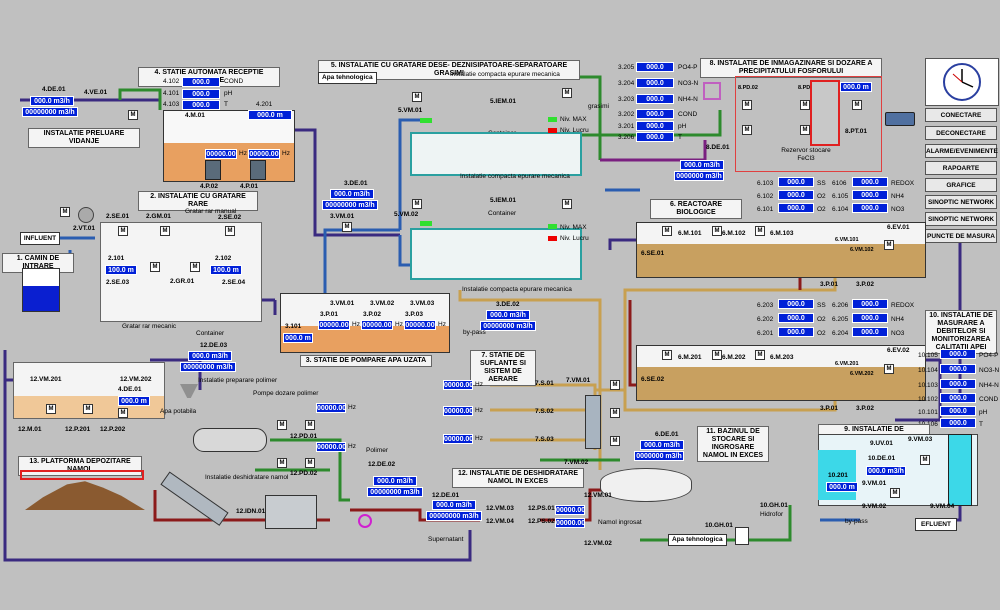 The image size is (1000, 610). What do you see at coordinates (133, 115) in the screenshot?
I see `vidanje-m-box: M` at bounding box center [133, 115].